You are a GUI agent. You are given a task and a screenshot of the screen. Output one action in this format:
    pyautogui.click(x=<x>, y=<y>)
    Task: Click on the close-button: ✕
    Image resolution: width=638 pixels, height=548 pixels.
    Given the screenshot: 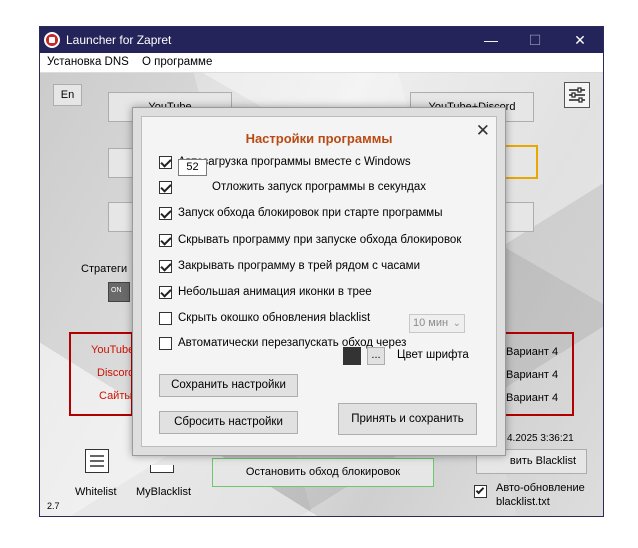 What is the action you would take?
    pyautogui.click(x=580, y=40)
    